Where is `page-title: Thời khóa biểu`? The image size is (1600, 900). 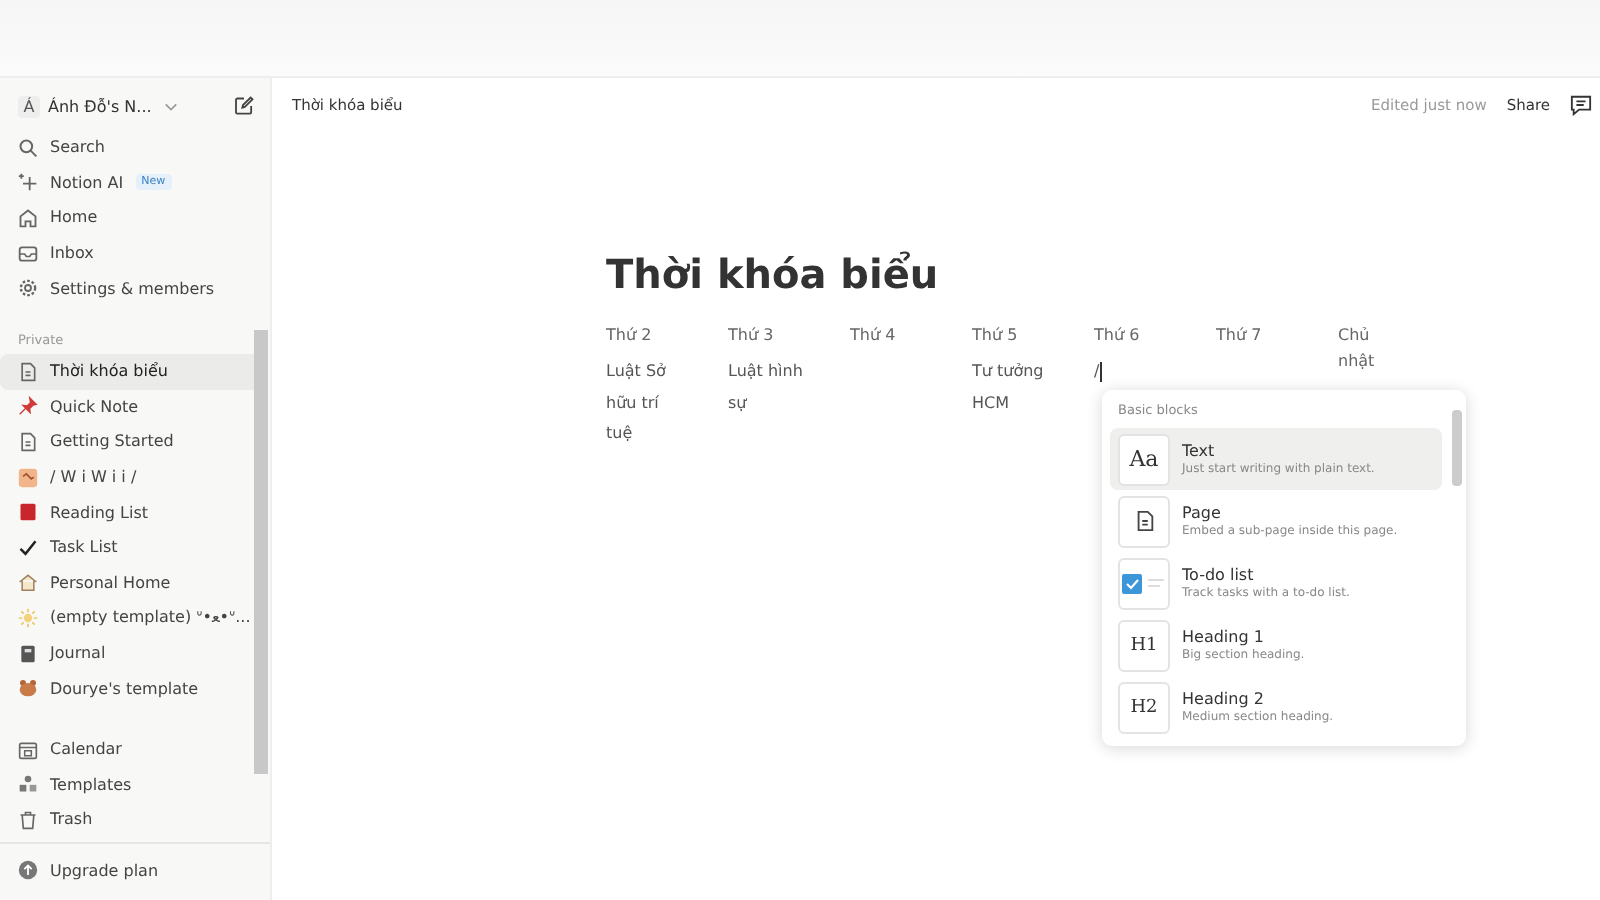 page-title: Thời khóa biểu is located at coordinates (1103, 274).